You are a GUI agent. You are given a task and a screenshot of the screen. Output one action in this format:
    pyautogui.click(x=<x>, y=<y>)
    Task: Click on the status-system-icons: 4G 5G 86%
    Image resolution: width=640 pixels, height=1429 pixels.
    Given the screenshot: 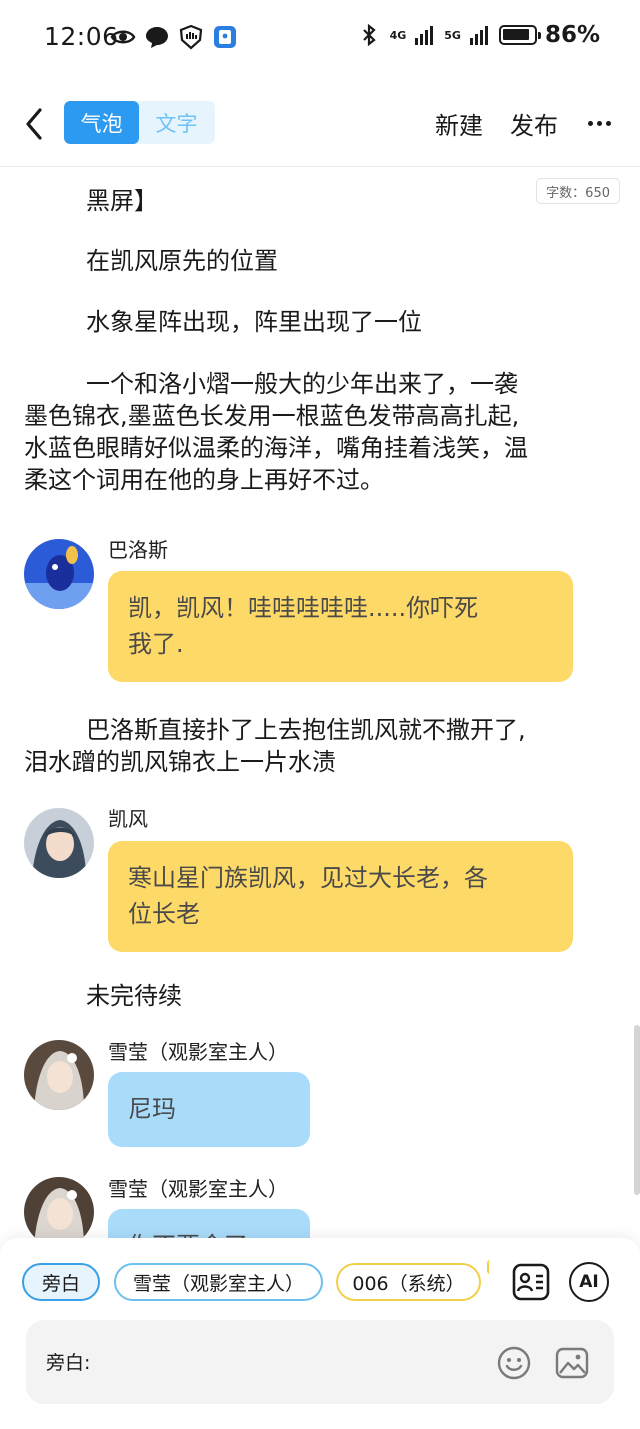 What is the action you would take?
    pyautogui.click(x=478, y=35)
    